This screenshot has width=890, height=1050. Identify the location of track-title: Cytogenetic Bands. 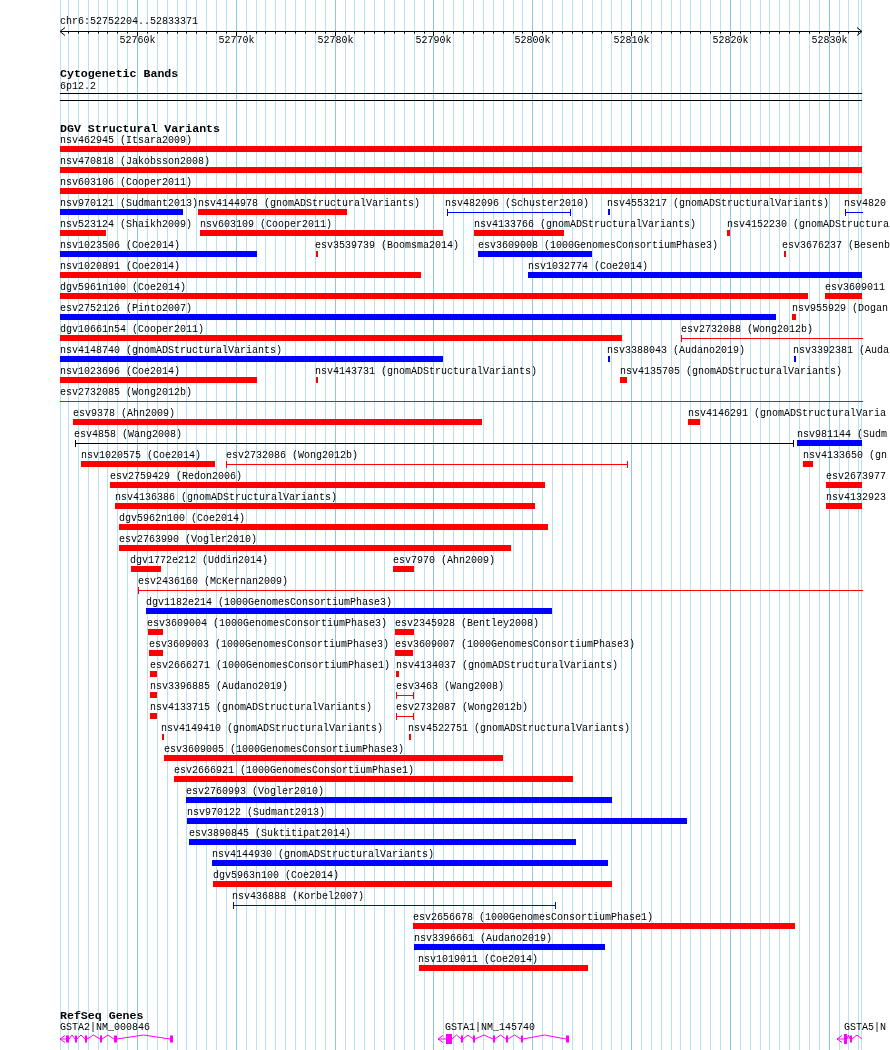
(119, 74).